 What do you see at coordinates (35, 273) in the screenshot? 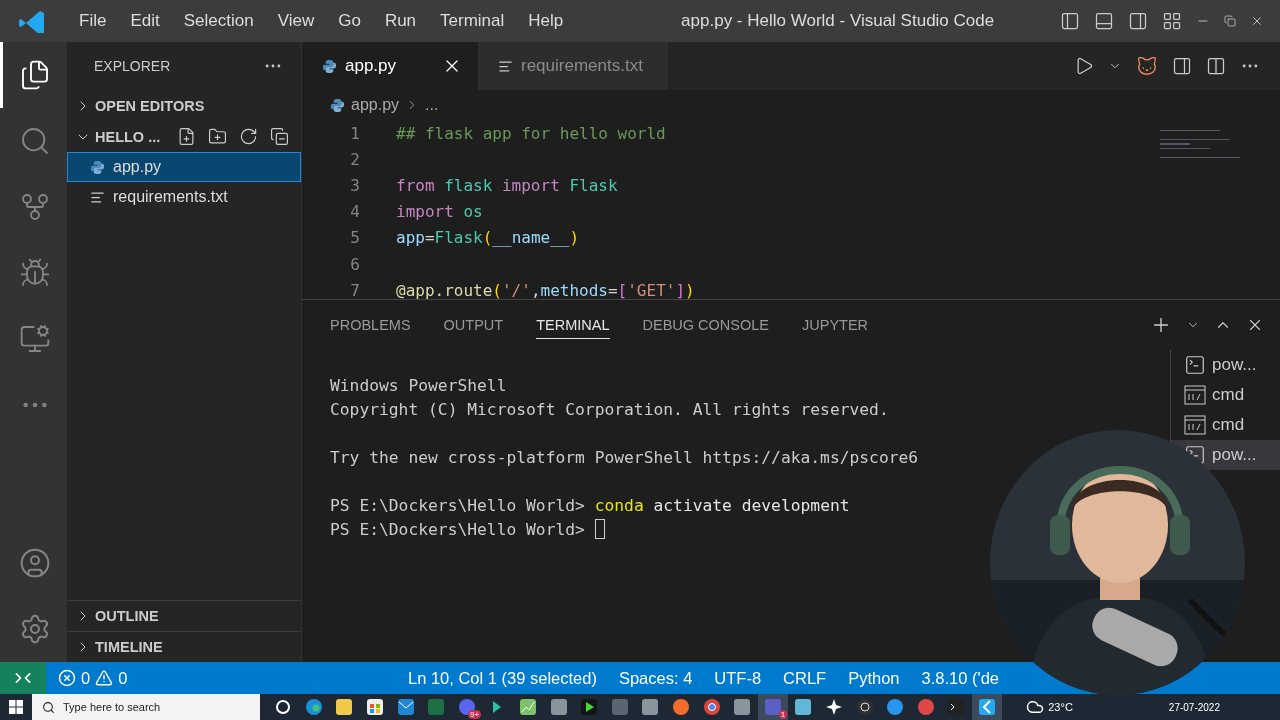
I see `bug-icon` at bounding box center [35, 273].